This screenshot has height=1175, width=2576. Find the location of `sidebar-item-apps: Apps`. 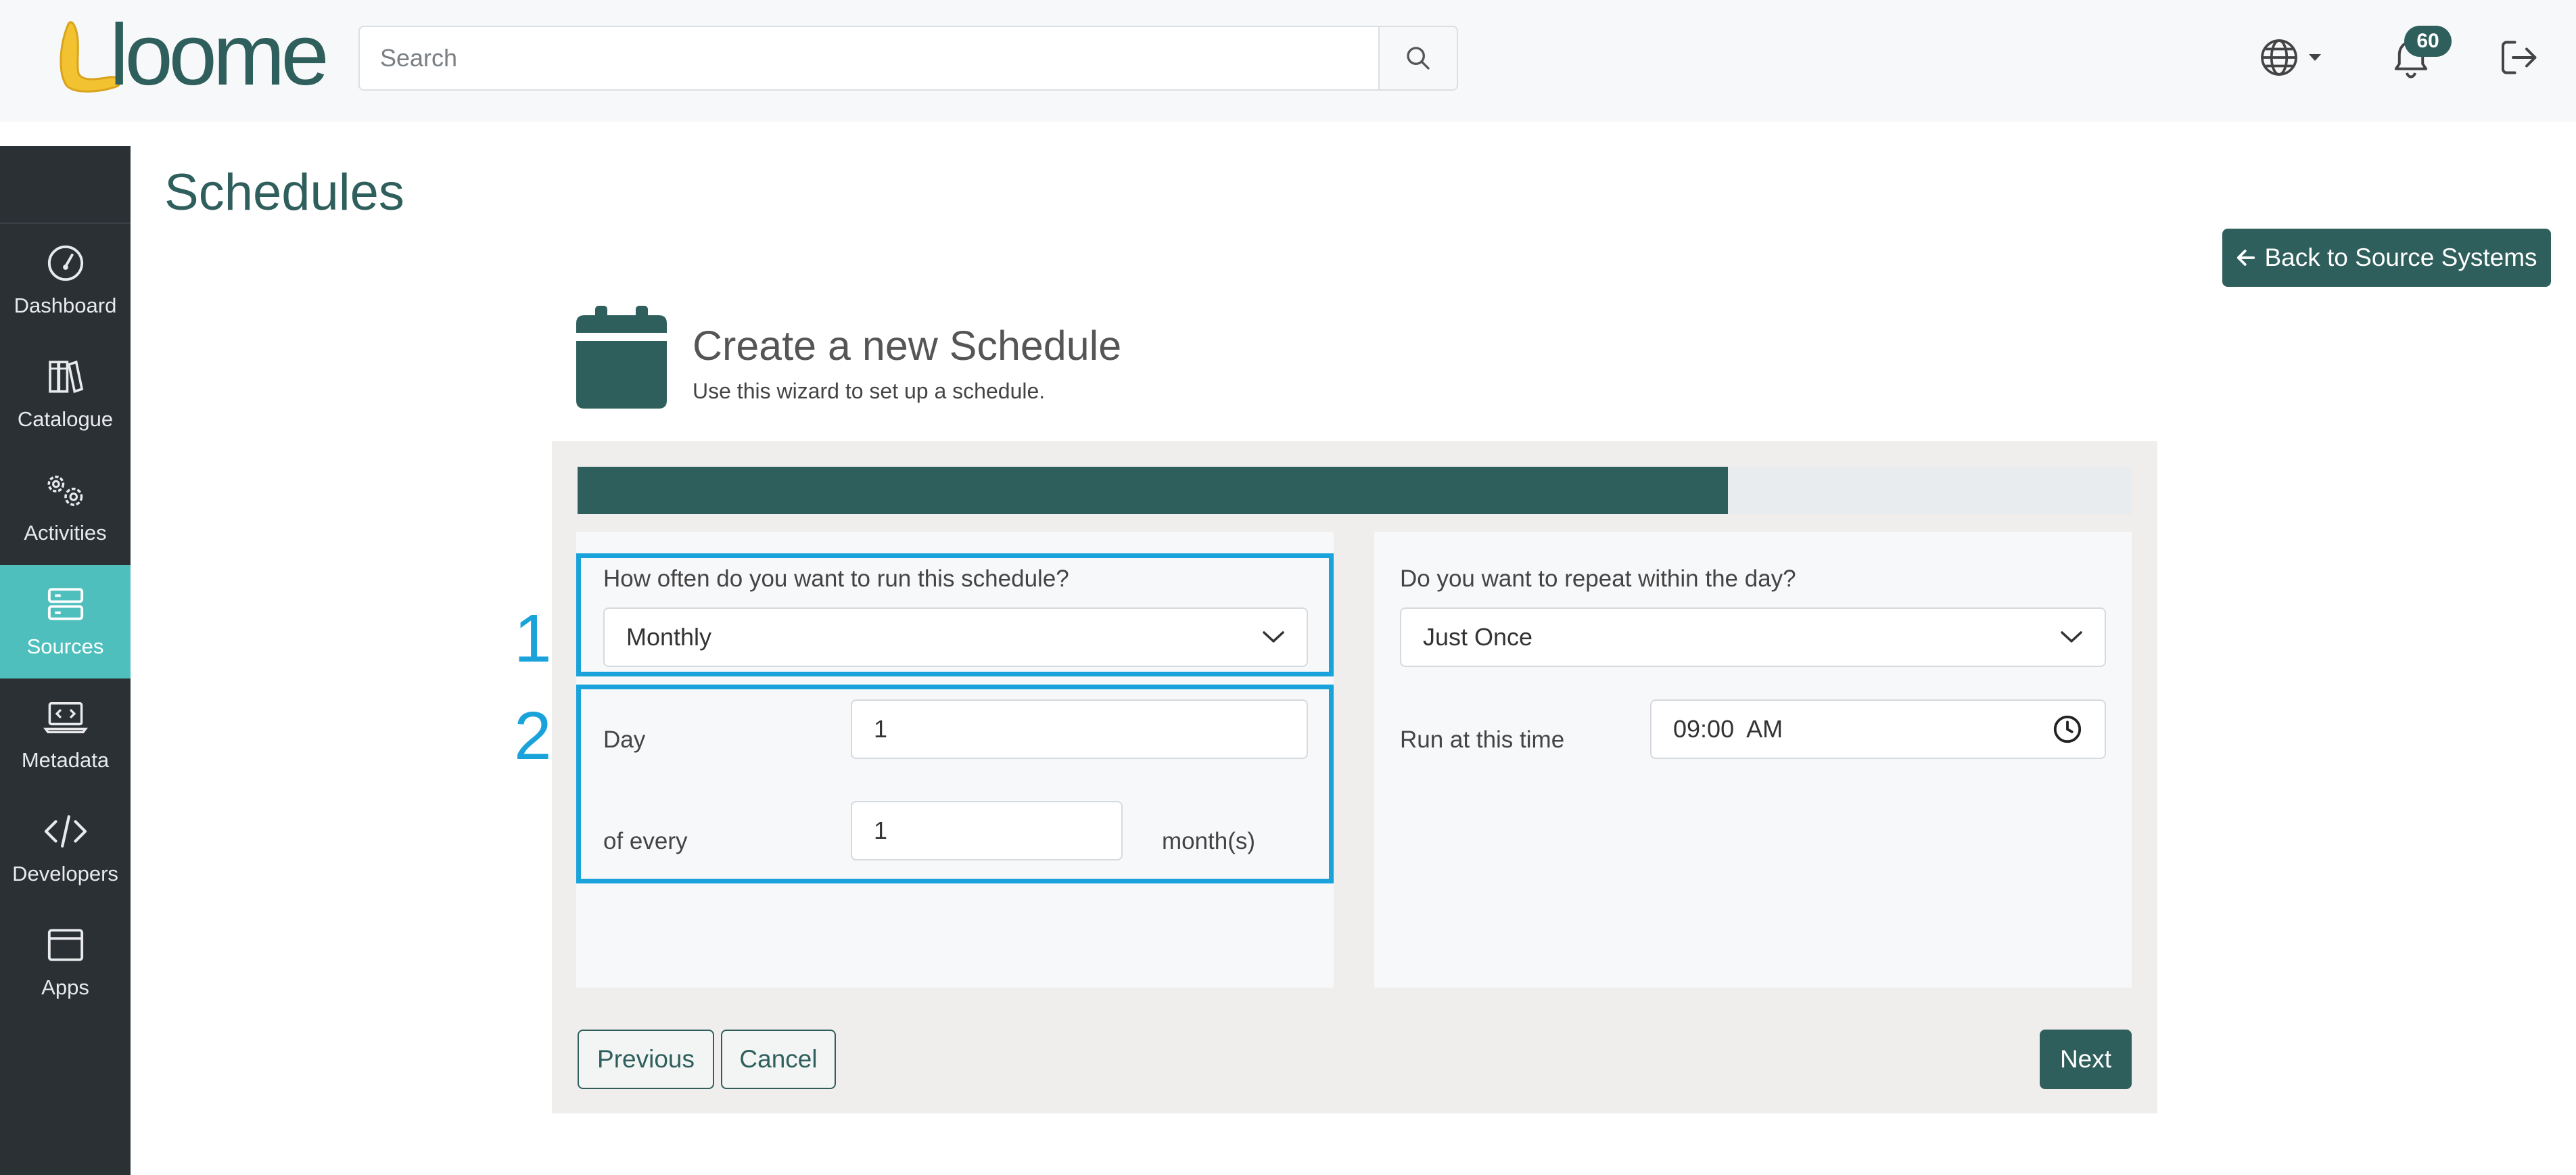

sidebar-item-apps: Apps is located at coordinates (65, 962).